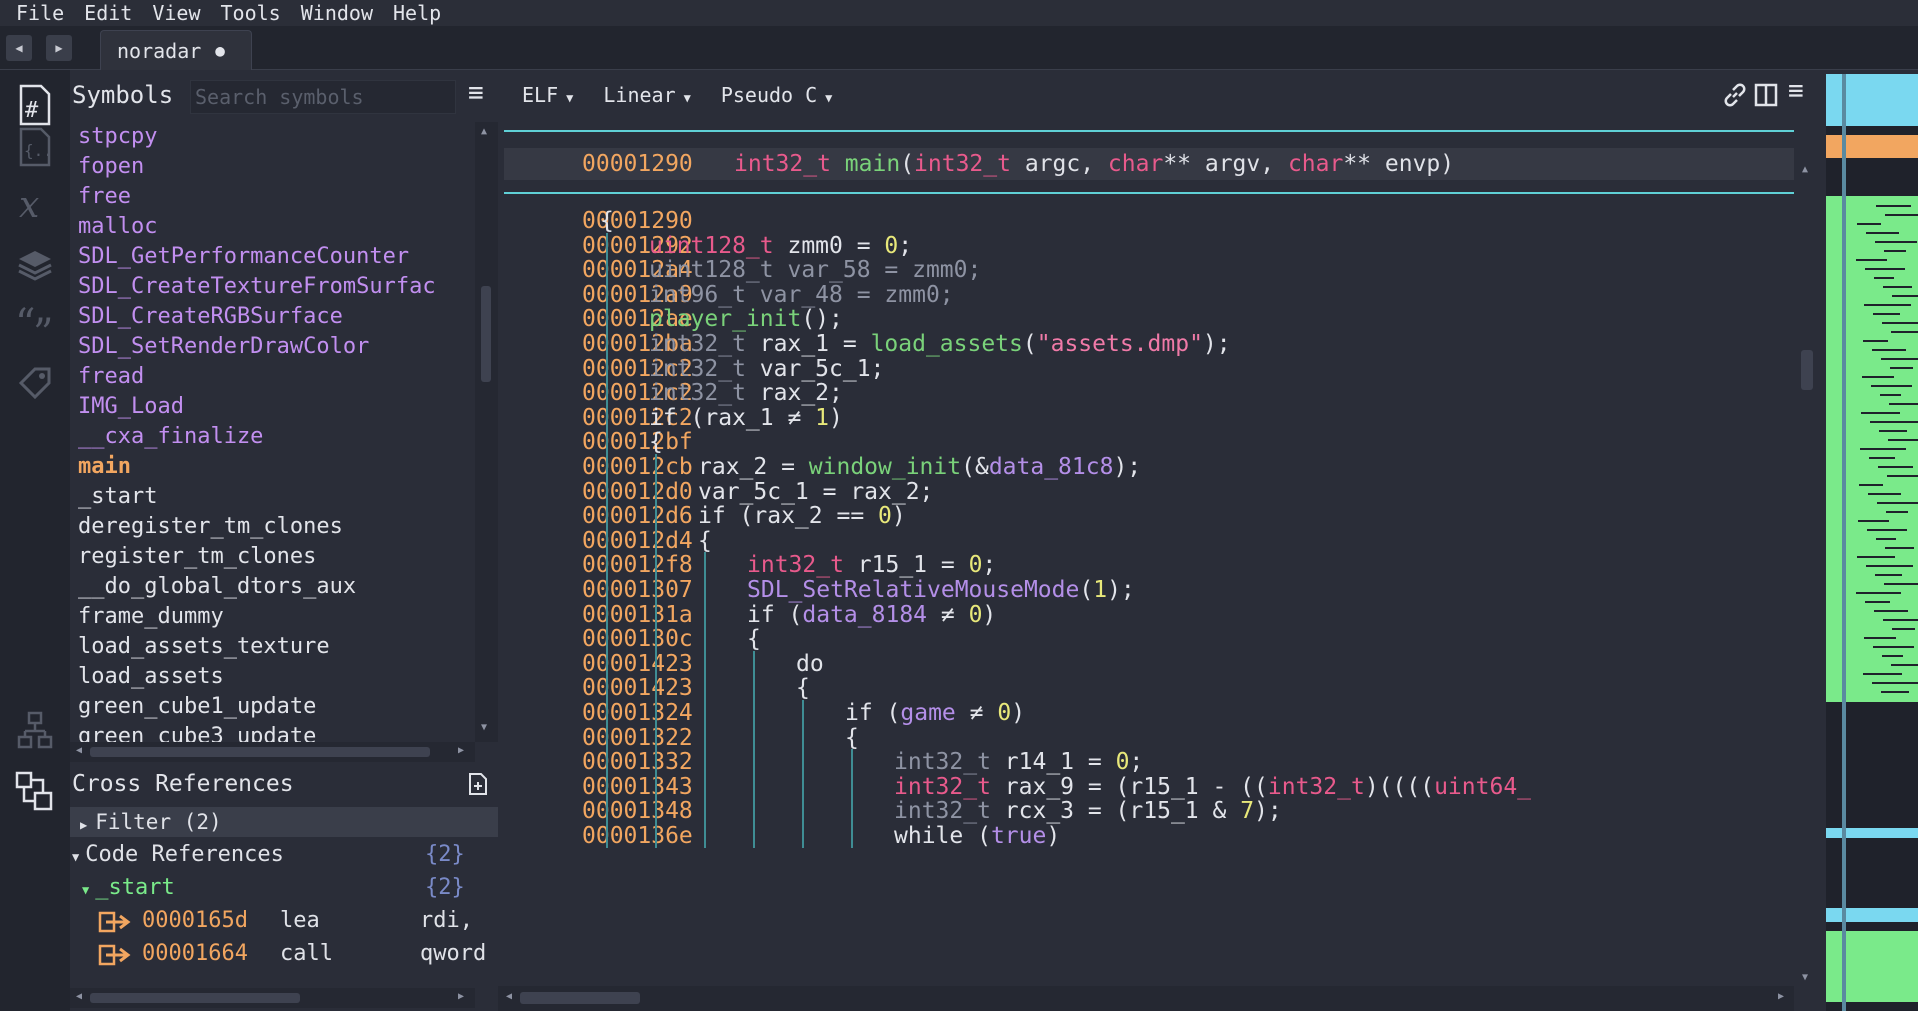 The height and width of the screenshot is (1011, 1918). Describe the element at coordinates (272, 227) in the screenshot. I see `symbol-item: malloc` at that location.